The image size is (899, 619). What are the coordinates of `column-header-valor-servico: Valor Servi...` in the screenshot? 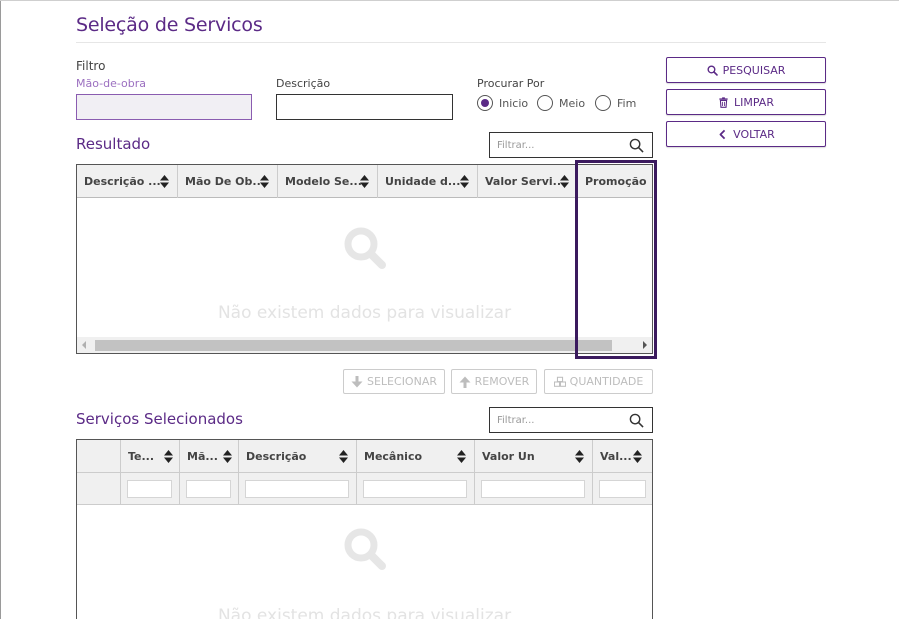 It's located at (528, 181).